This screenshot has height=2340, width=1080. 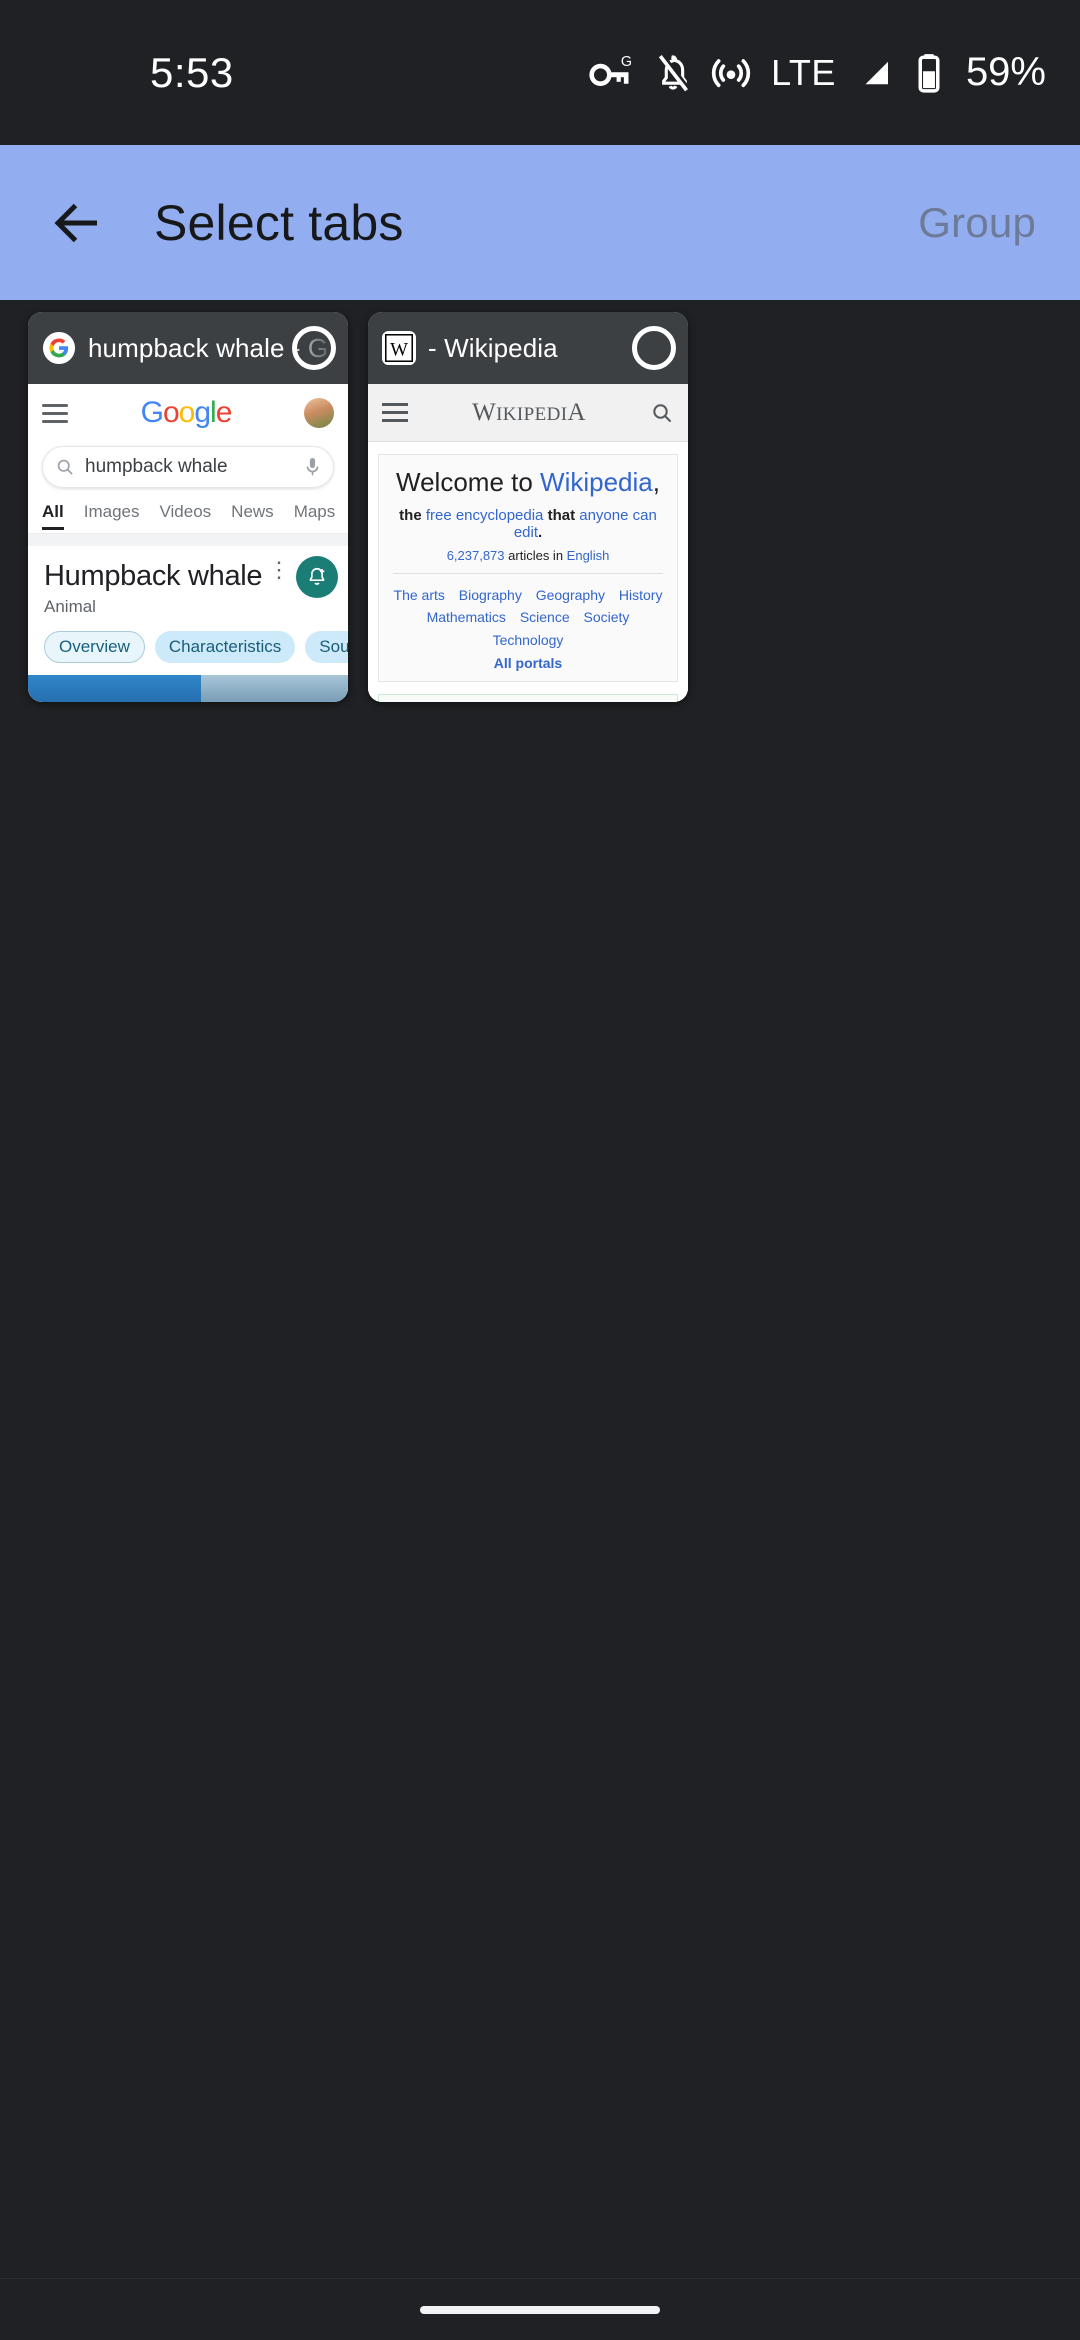 I want to click on knowledge-panel-images, so click(x=188, y=688).